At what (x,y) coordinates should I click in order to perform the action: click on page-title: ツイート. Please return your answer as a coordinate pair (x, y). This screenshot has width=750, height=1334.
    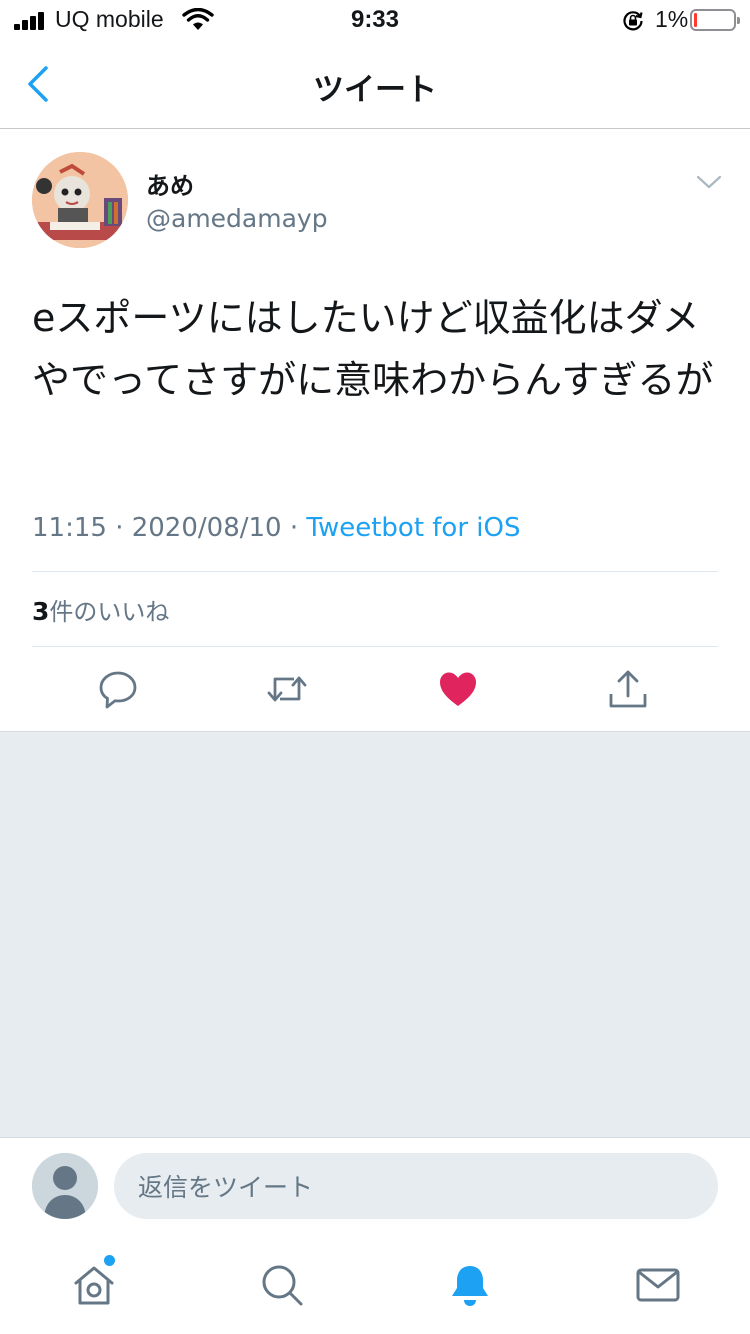
    Looking at the image, I should click on (375, 90).